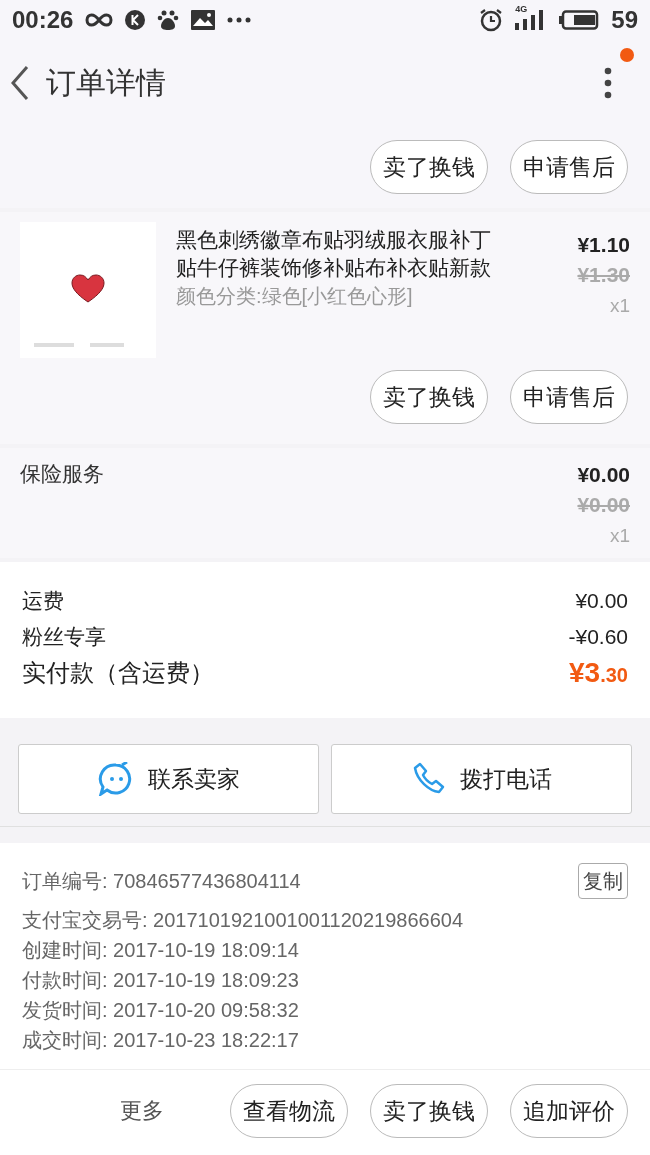  Describe the element at coordinates (161, 881) in the screenshot. I see `order-info-line: 订单编号: 70846577436804114` at that location.